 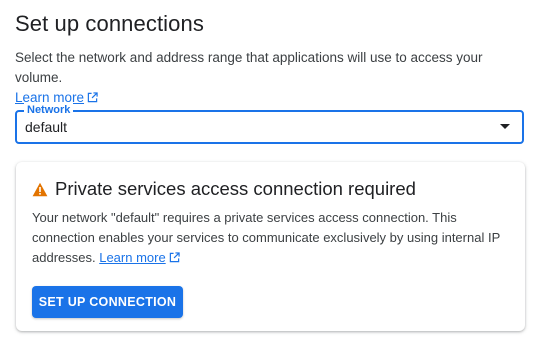 I want to click on network-value: default, so click(x=46, y=127).